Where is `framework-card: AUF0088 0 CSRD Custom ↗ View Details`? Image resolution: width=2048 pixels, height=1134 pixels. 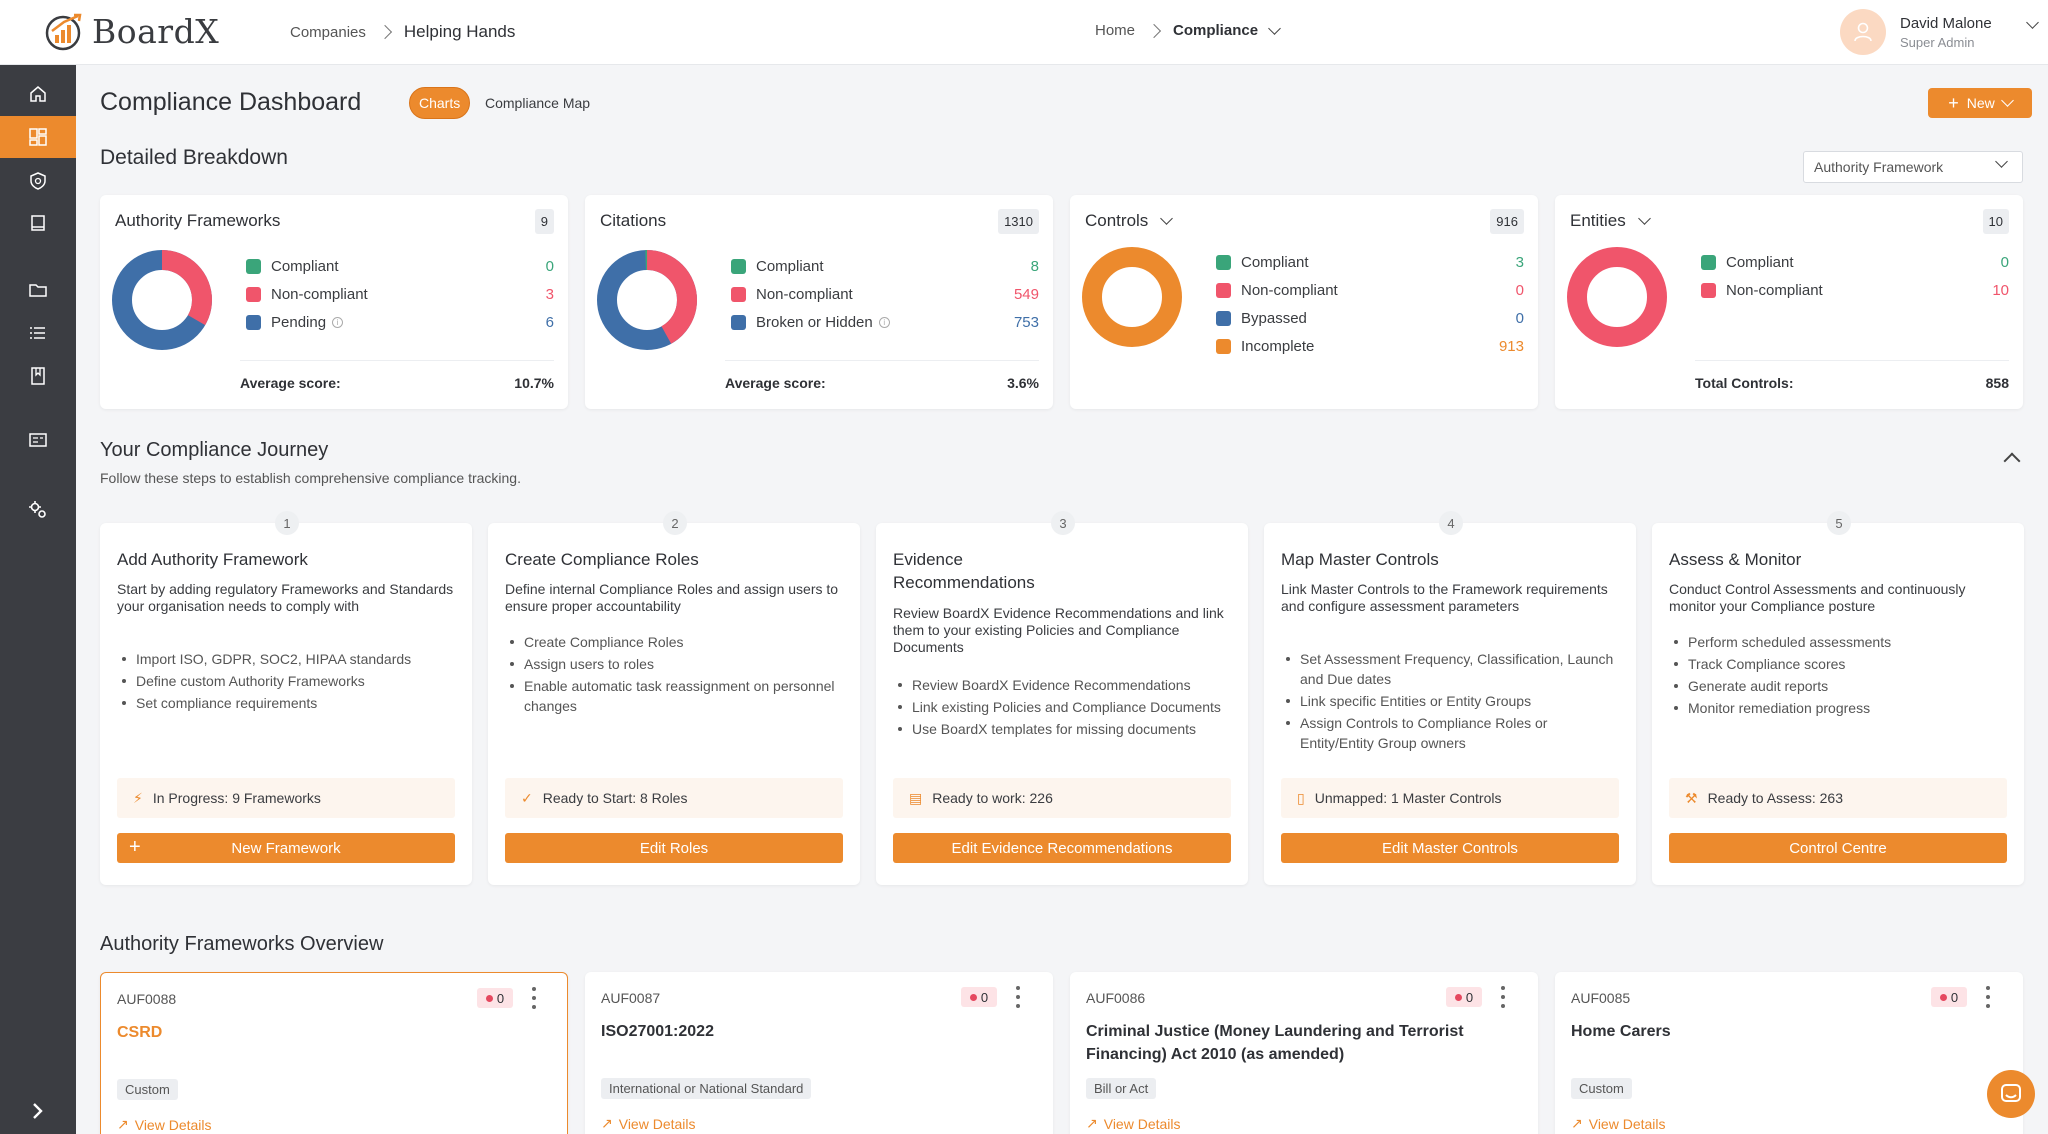
framework-card: AUF0088 0 CSRD Custom ↗ View Details is located at coordinates (334, 1053).